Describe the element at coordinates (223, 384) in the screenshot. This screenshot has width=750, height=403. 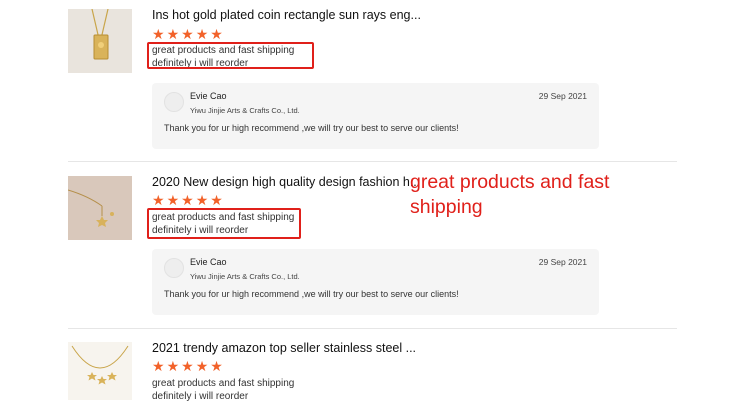
I see `comment-line: great products and fast shipping` at that location.